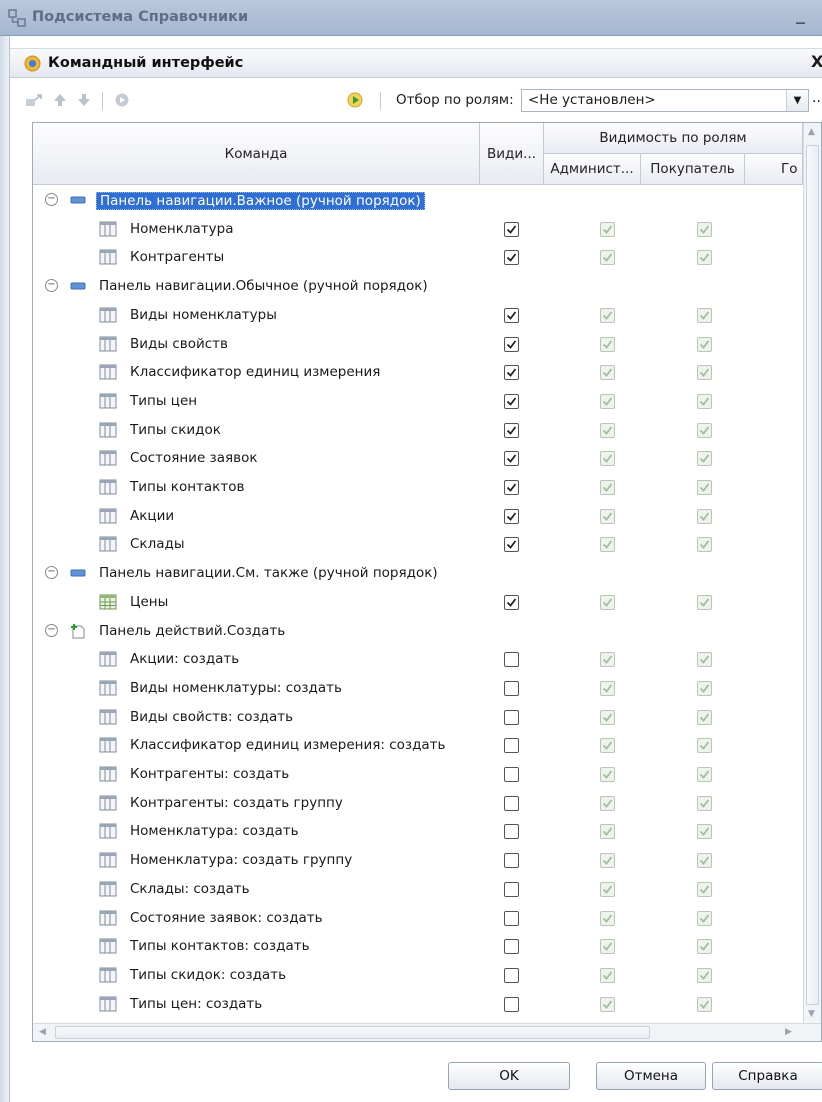 The image size is (822, 1102). What do you see at coordinates (416, 63) in the screenshot?
I see `dialog-title-bar: Командный интерфейс X` at bounding box center [416, 63].